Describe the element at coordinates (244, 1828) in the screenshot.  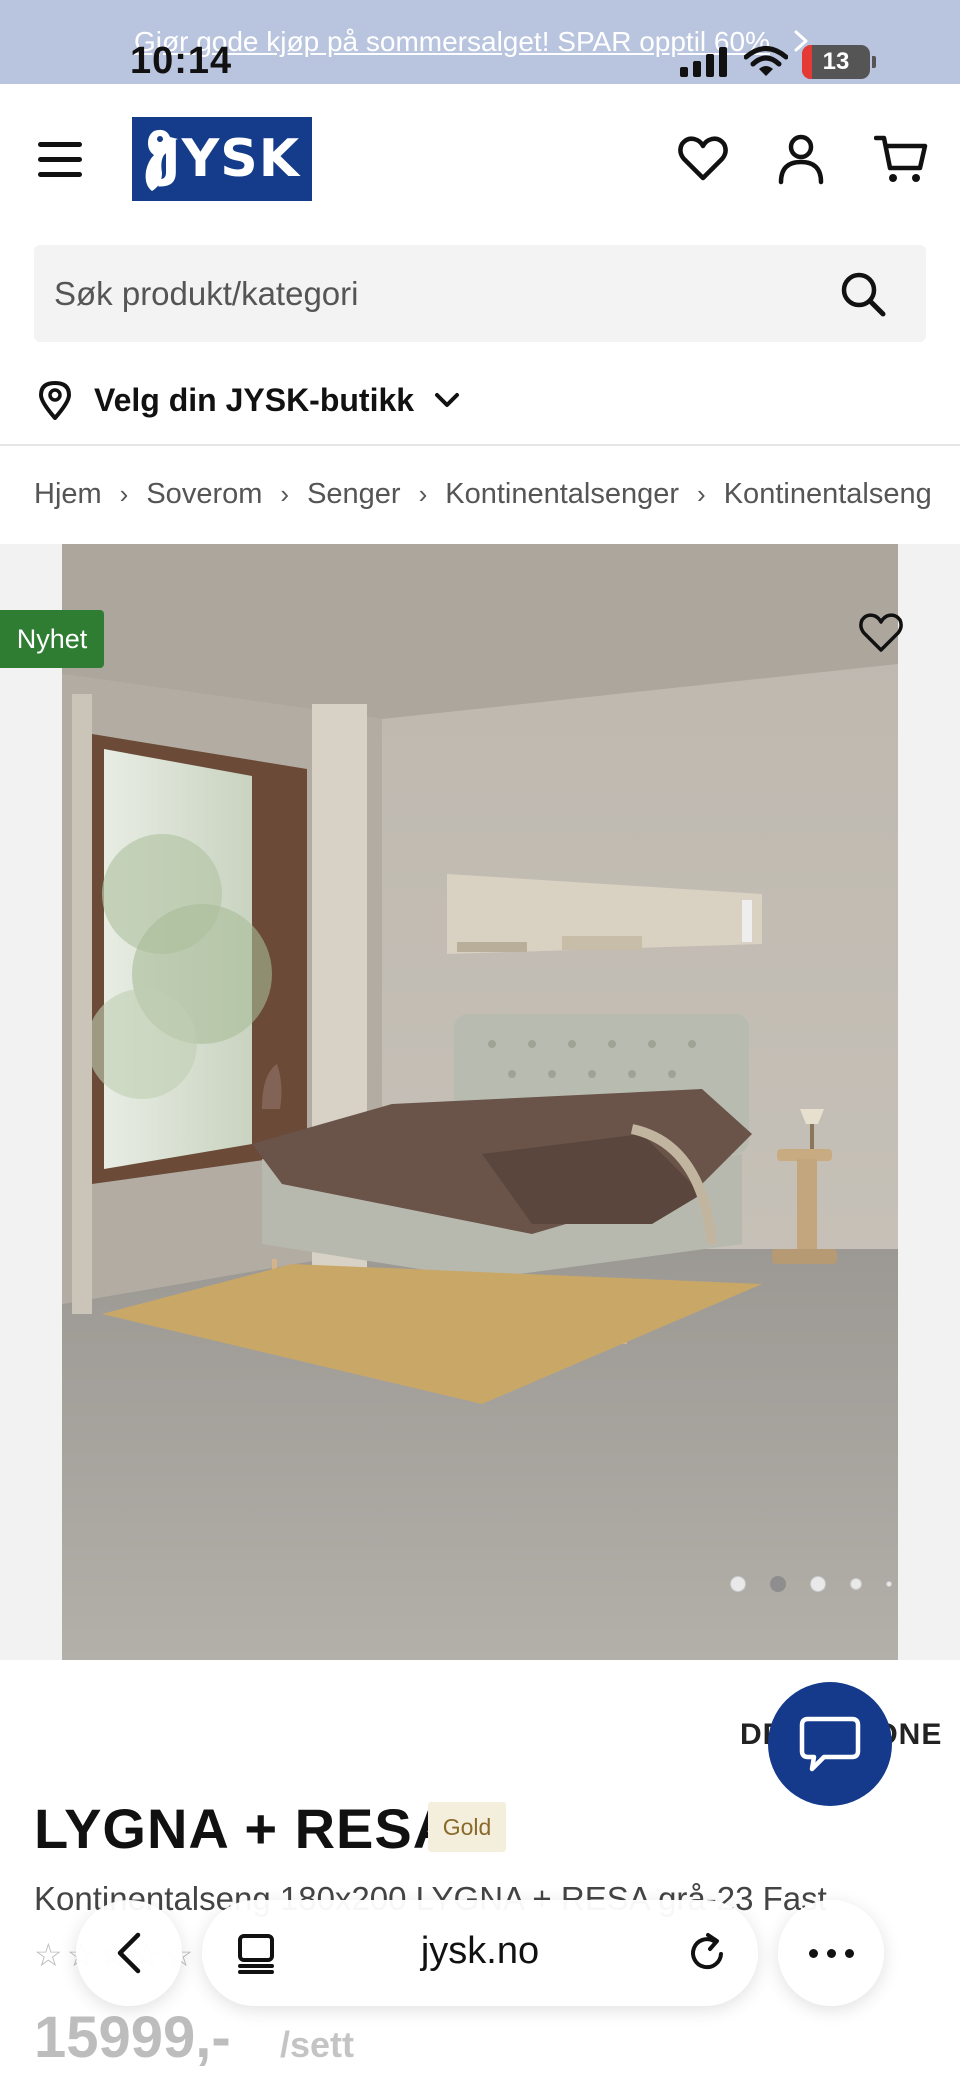
I see `product-title: LYGNA + RESA` at that location.